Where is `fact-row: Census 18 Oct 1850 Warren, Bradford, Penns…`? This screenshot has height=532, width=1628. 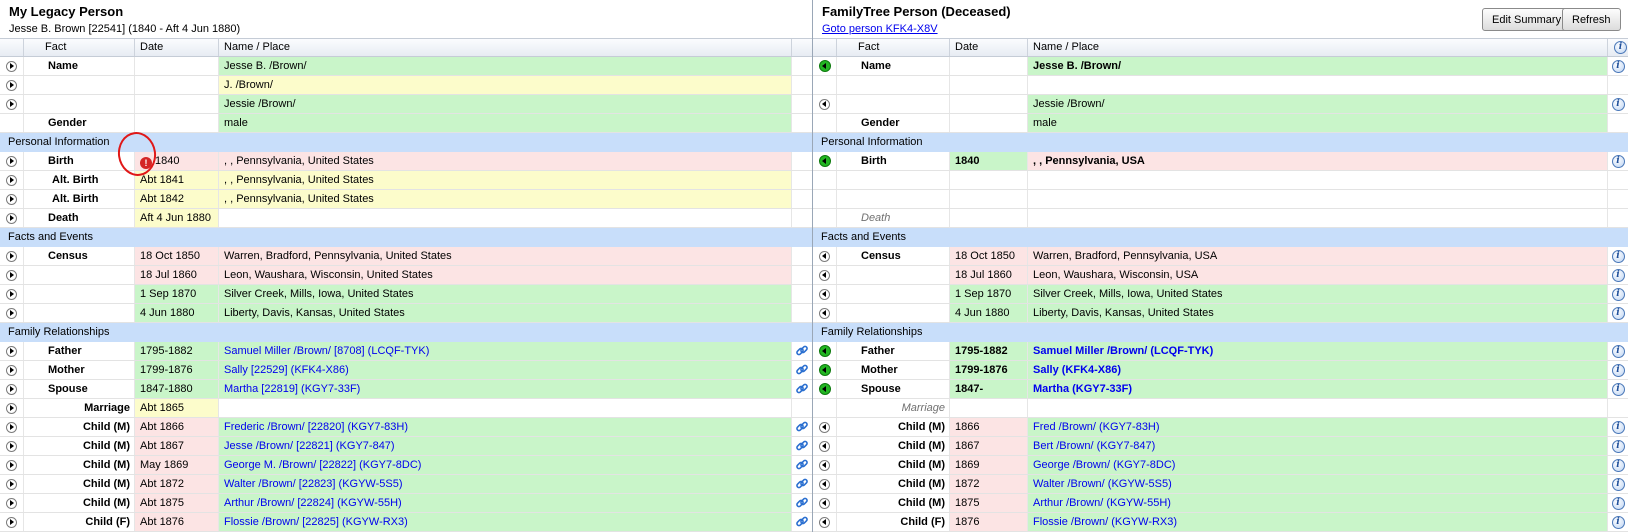
fact-row: Census 18 Oct 1850 Warren, Bradford, Penns… is located at coordinates (406, 256).